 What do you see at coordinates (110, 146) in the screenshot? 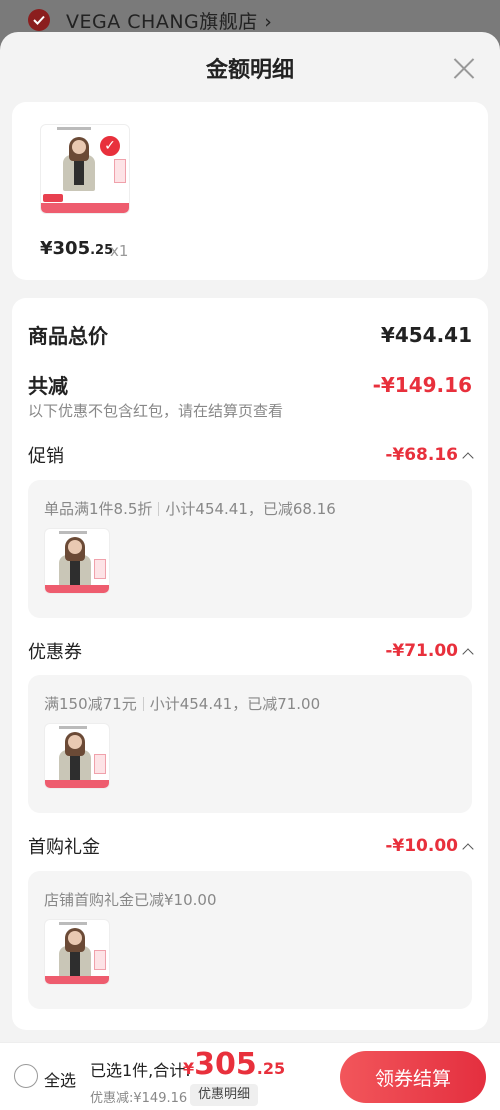
I see `selected-check-icon: ✓` at bounding box center [110, 146].